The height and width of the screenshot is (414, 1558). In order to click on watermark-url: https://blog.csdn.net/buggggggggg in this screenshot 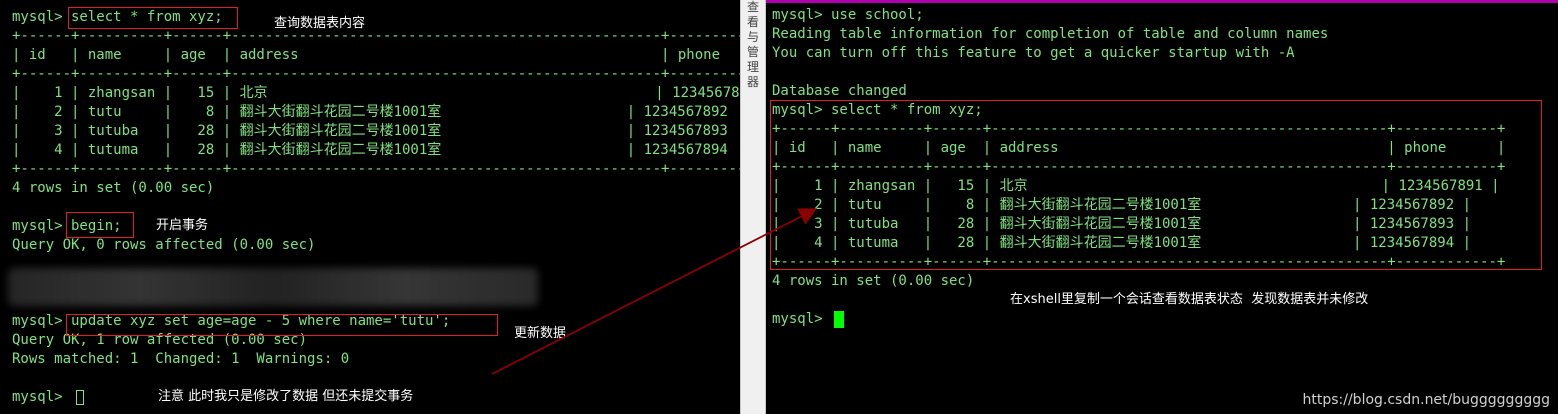, I will do `click(1426, 400)`.